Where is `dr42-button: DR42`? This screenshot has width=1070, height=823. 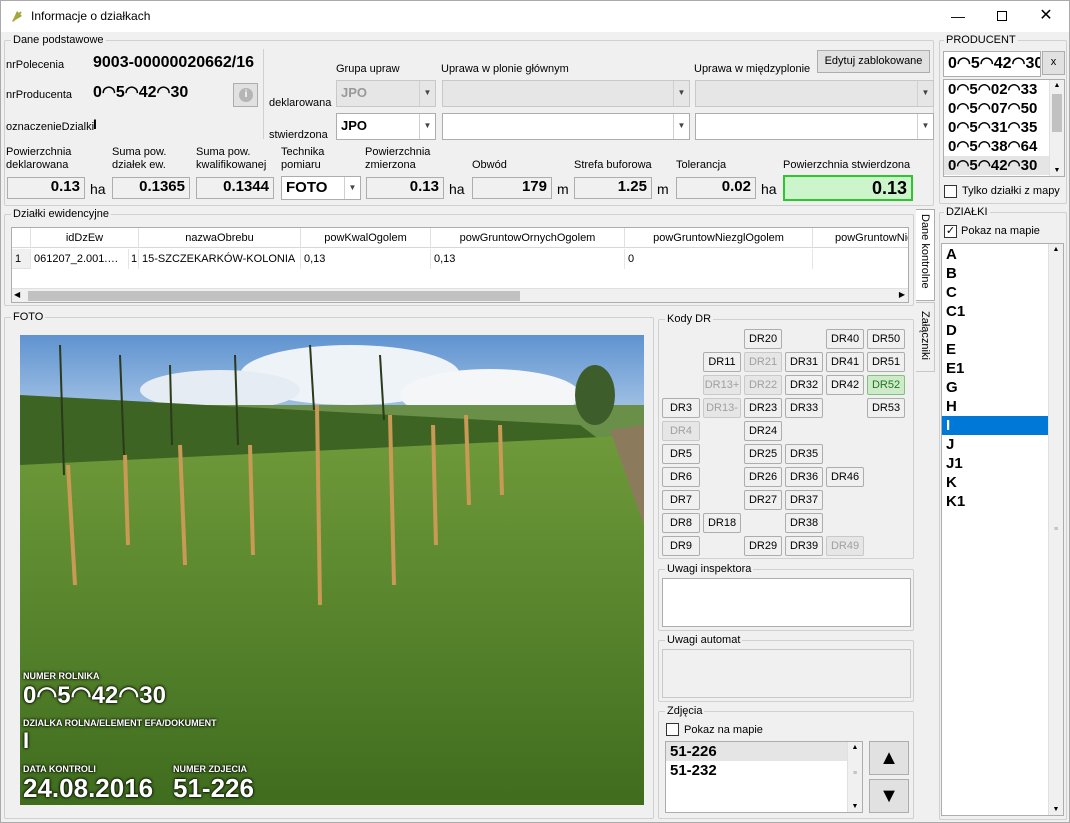 dr42-button: DR42 is located at coordinates (845, 385).